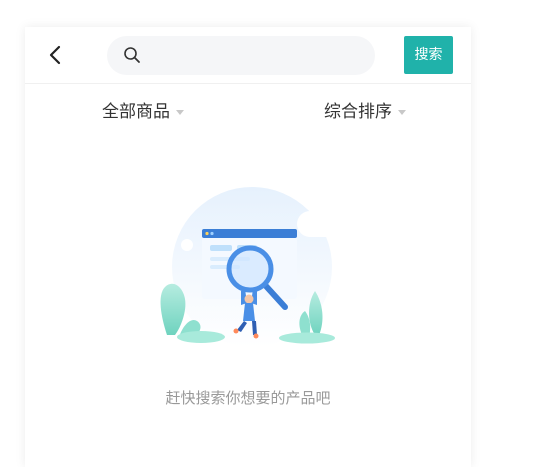 Image resolution: width=534 pixels, height=467 pixels. Describe the element at coordinates (136, 112) in the screenshot. I see `filter-all-goods-label: 全部商品` at that location.